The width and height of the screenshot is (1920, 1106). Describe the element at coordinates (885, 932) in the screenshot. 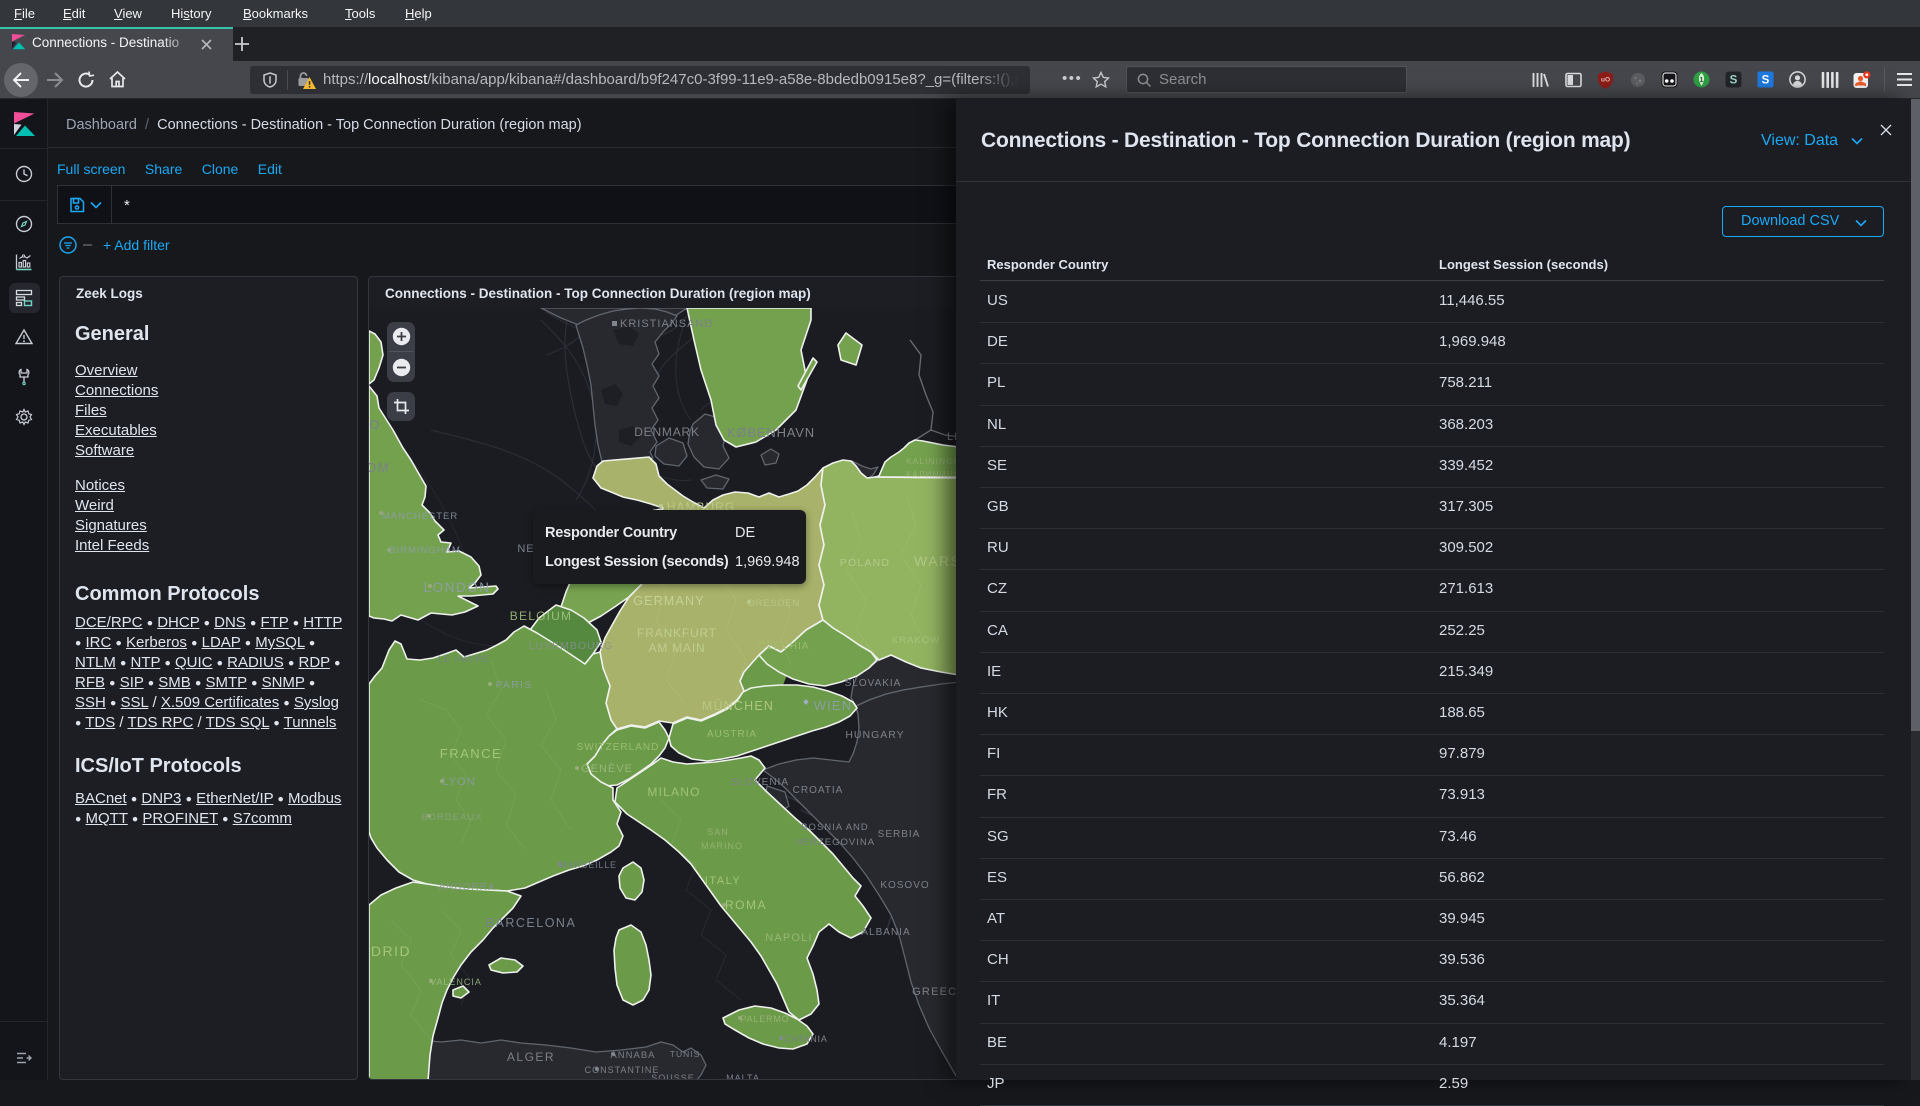

I see `svg-text: ALBANIA` at that location.